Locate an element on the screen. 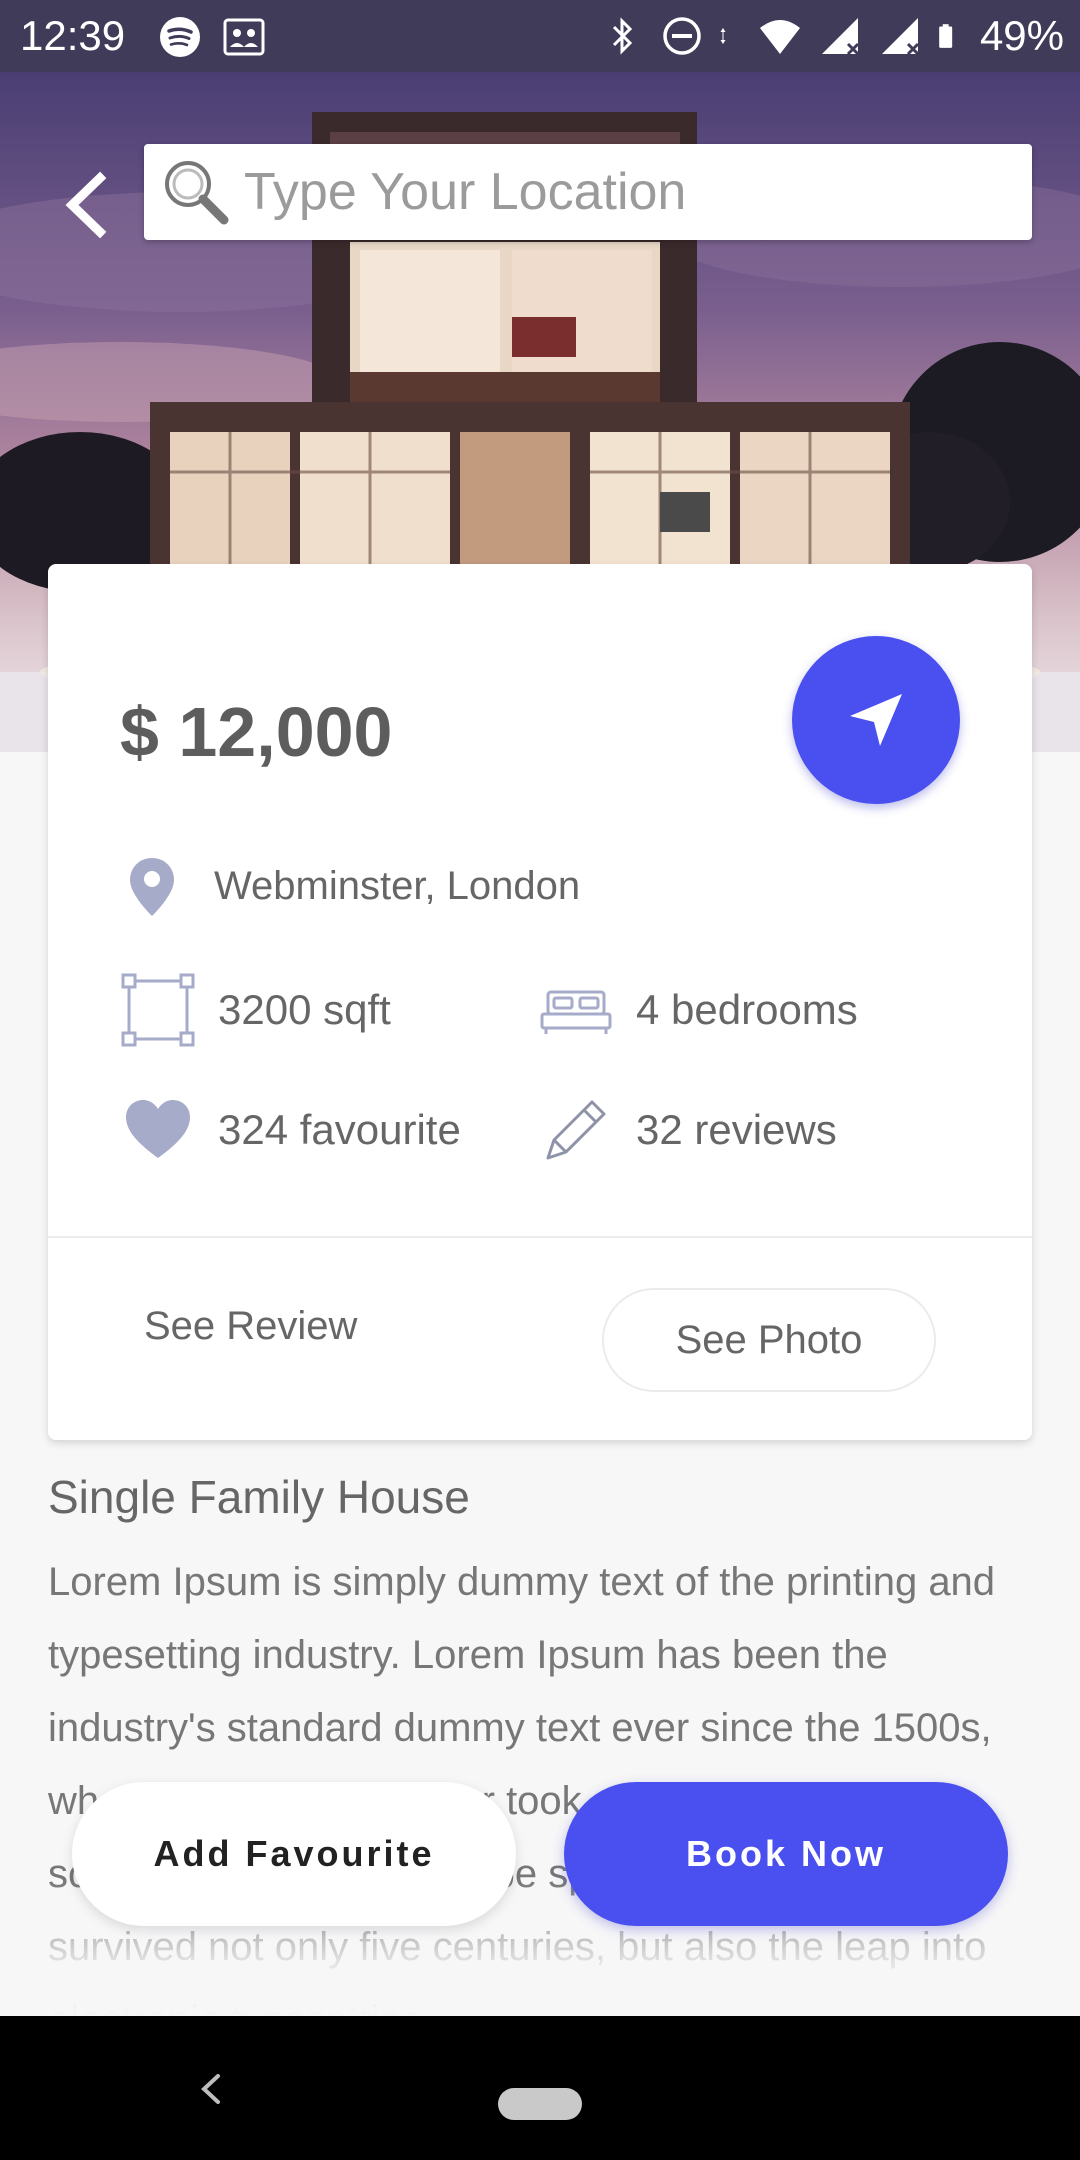  search-bar is located at coordinates (588, 192).